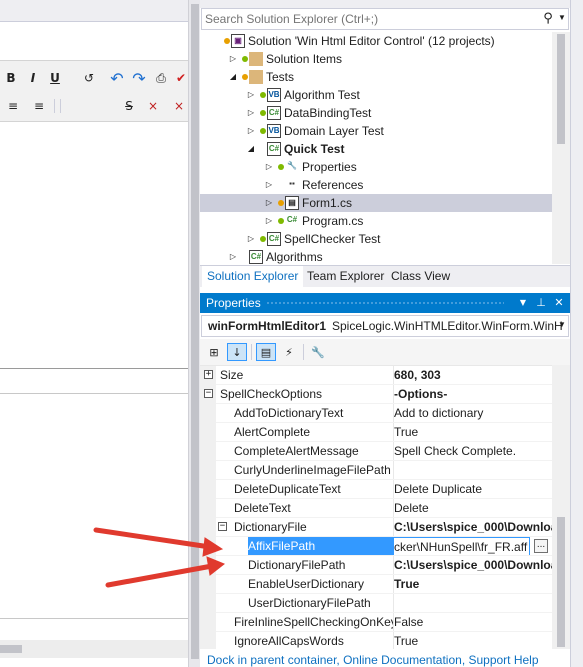 Image resolution: width=583 pixels, height=667 pixels. Describe the element at coordinates (472, 622) in the screenshot. I see `property-value: False` at that location.